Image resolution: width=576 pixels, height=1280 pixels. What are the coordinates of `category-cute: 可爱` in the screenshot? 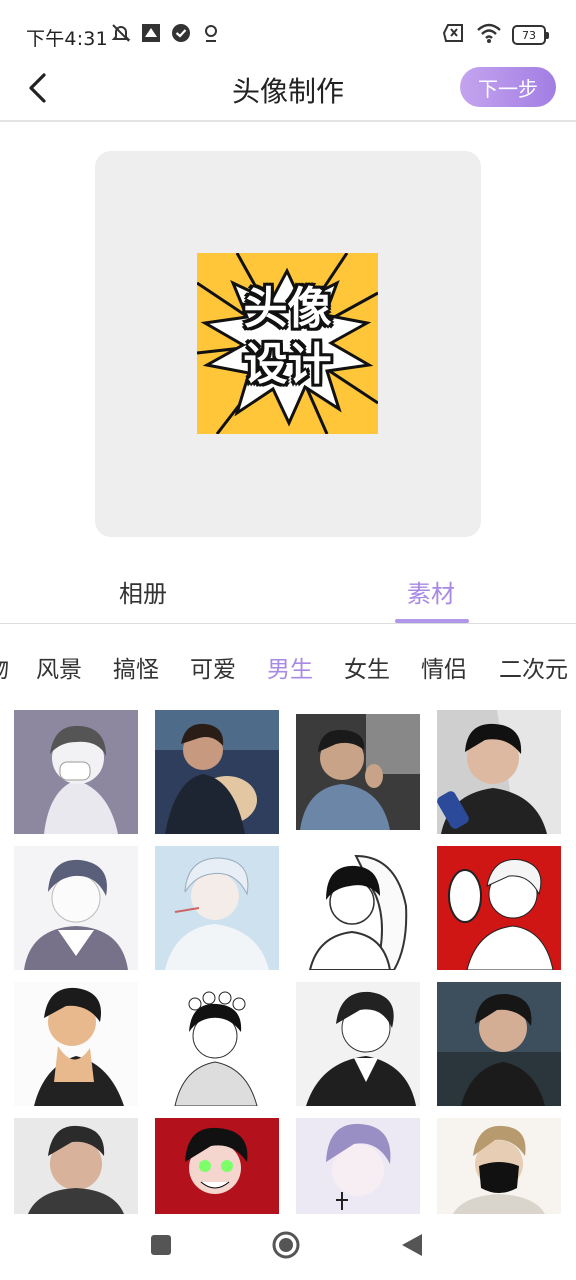 It's located at (213, 667).